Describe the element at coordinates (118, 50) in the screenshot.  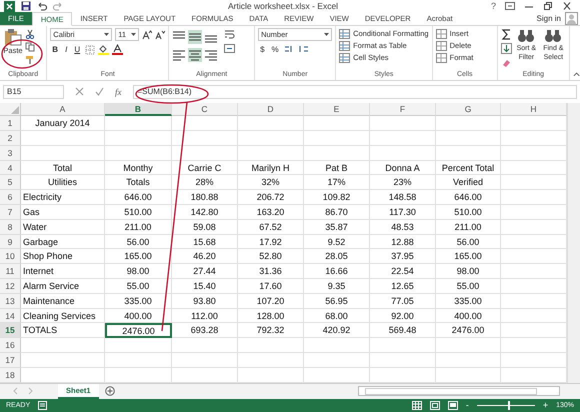
I see `font-color-icon` at that location.